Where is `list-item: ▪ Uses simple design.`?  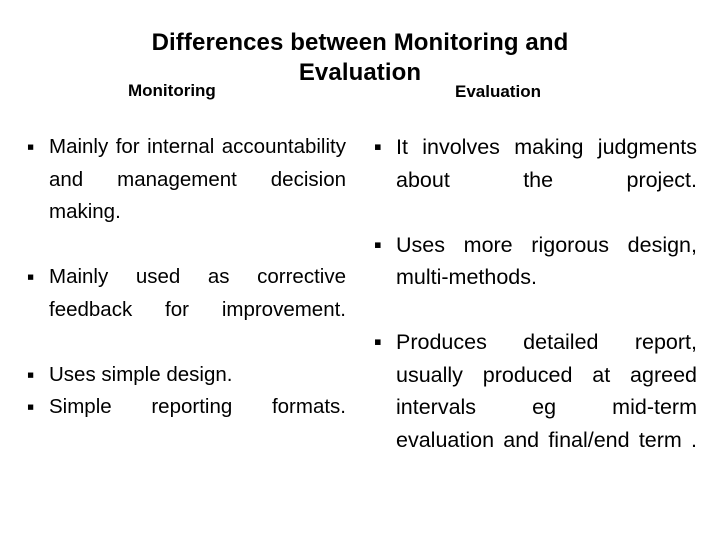 list-item: ▪ Uses simple design. is located at coordinates (185, 375).